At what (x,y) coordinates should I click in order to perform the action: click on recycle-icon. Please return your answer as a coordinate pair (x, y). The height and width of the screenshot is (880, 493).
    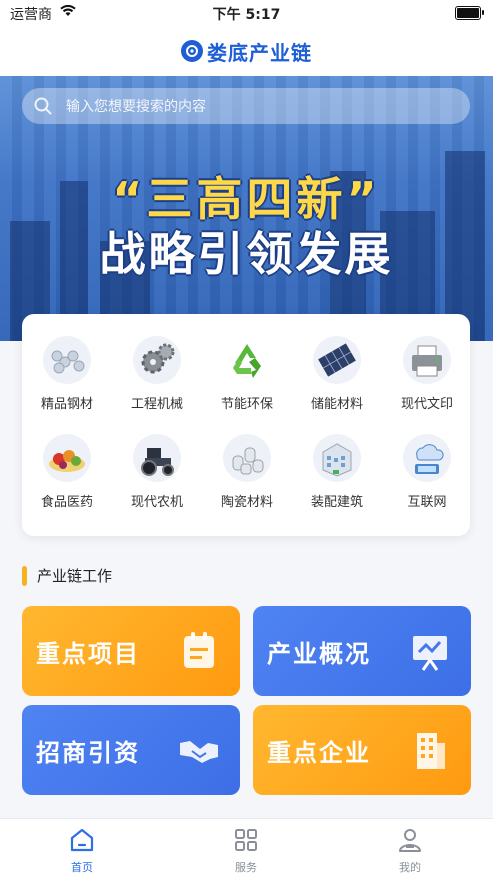
    Looking at the image, I should click on (247, 360).